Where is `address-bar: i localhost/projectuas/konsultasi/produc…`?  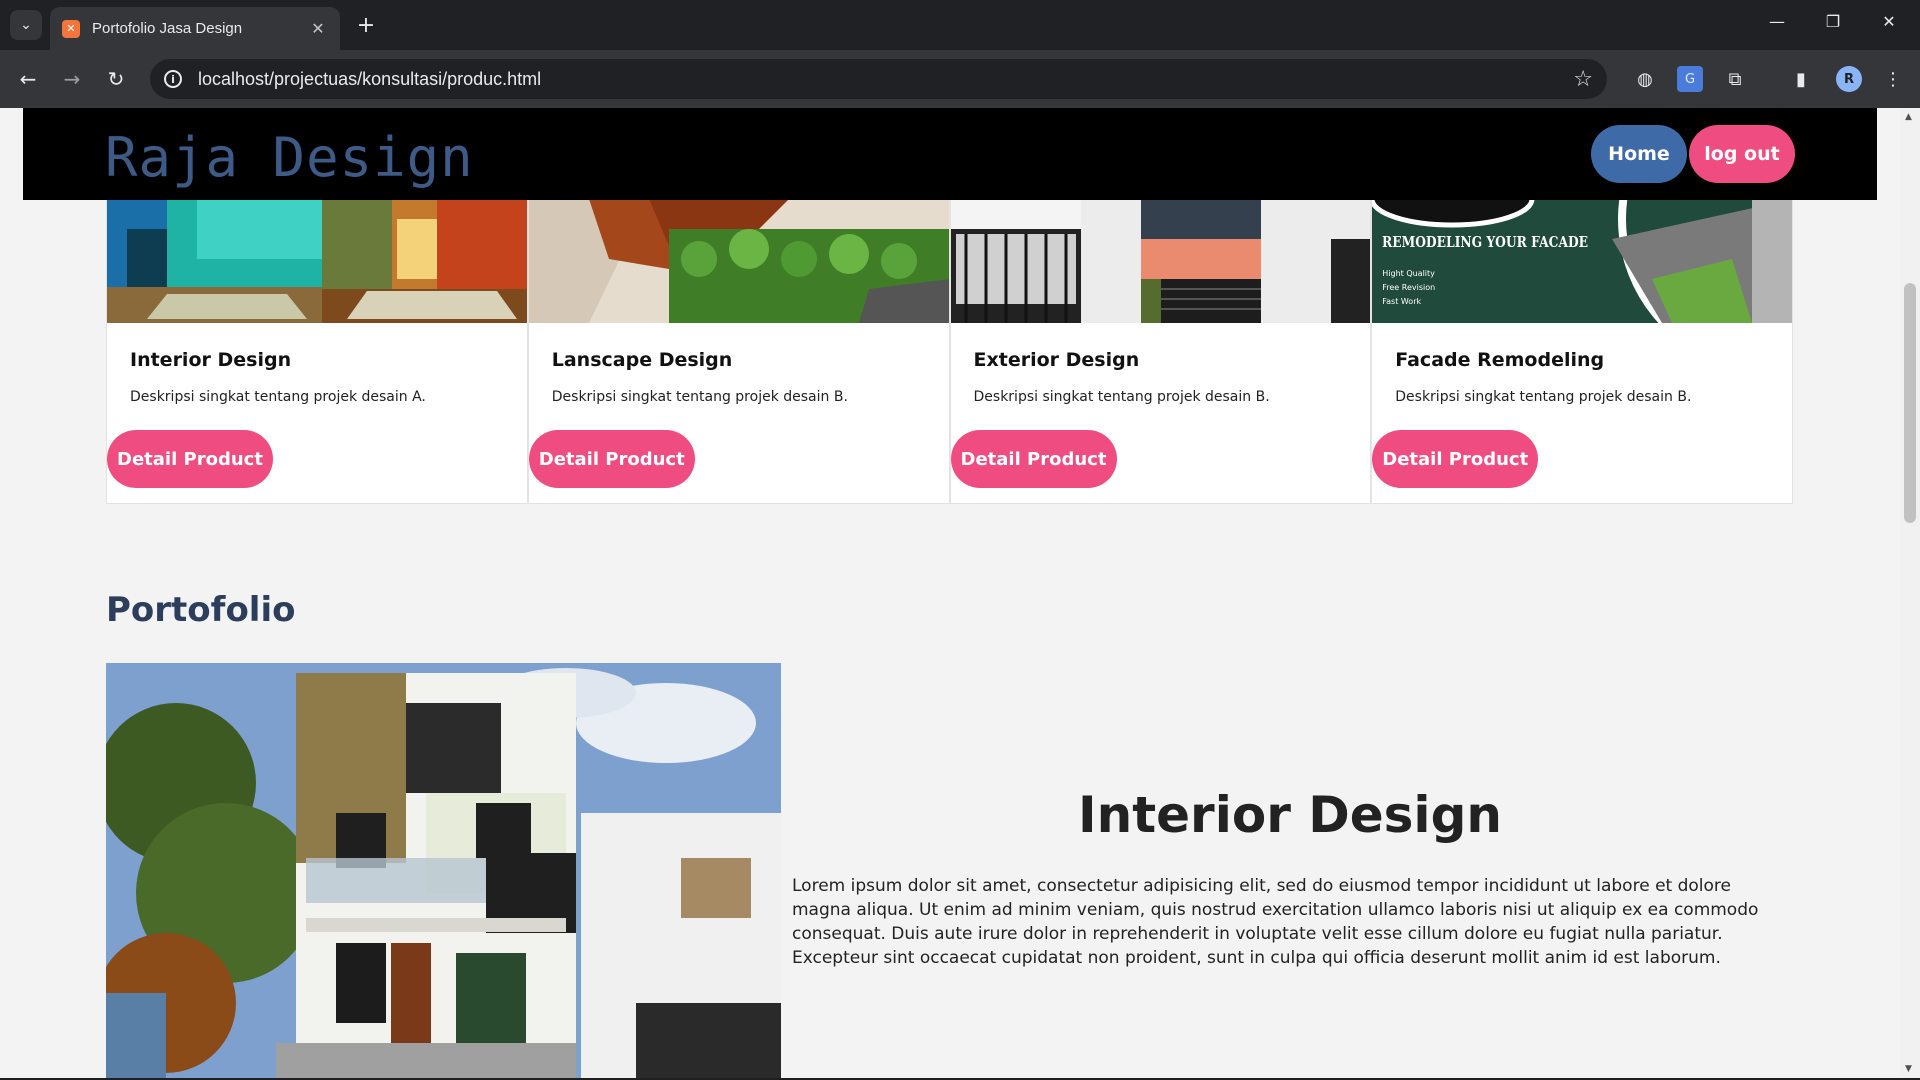
address-bar: i localhost/projectuas/konsultasi/produc… is located at coordinates (878, 79).